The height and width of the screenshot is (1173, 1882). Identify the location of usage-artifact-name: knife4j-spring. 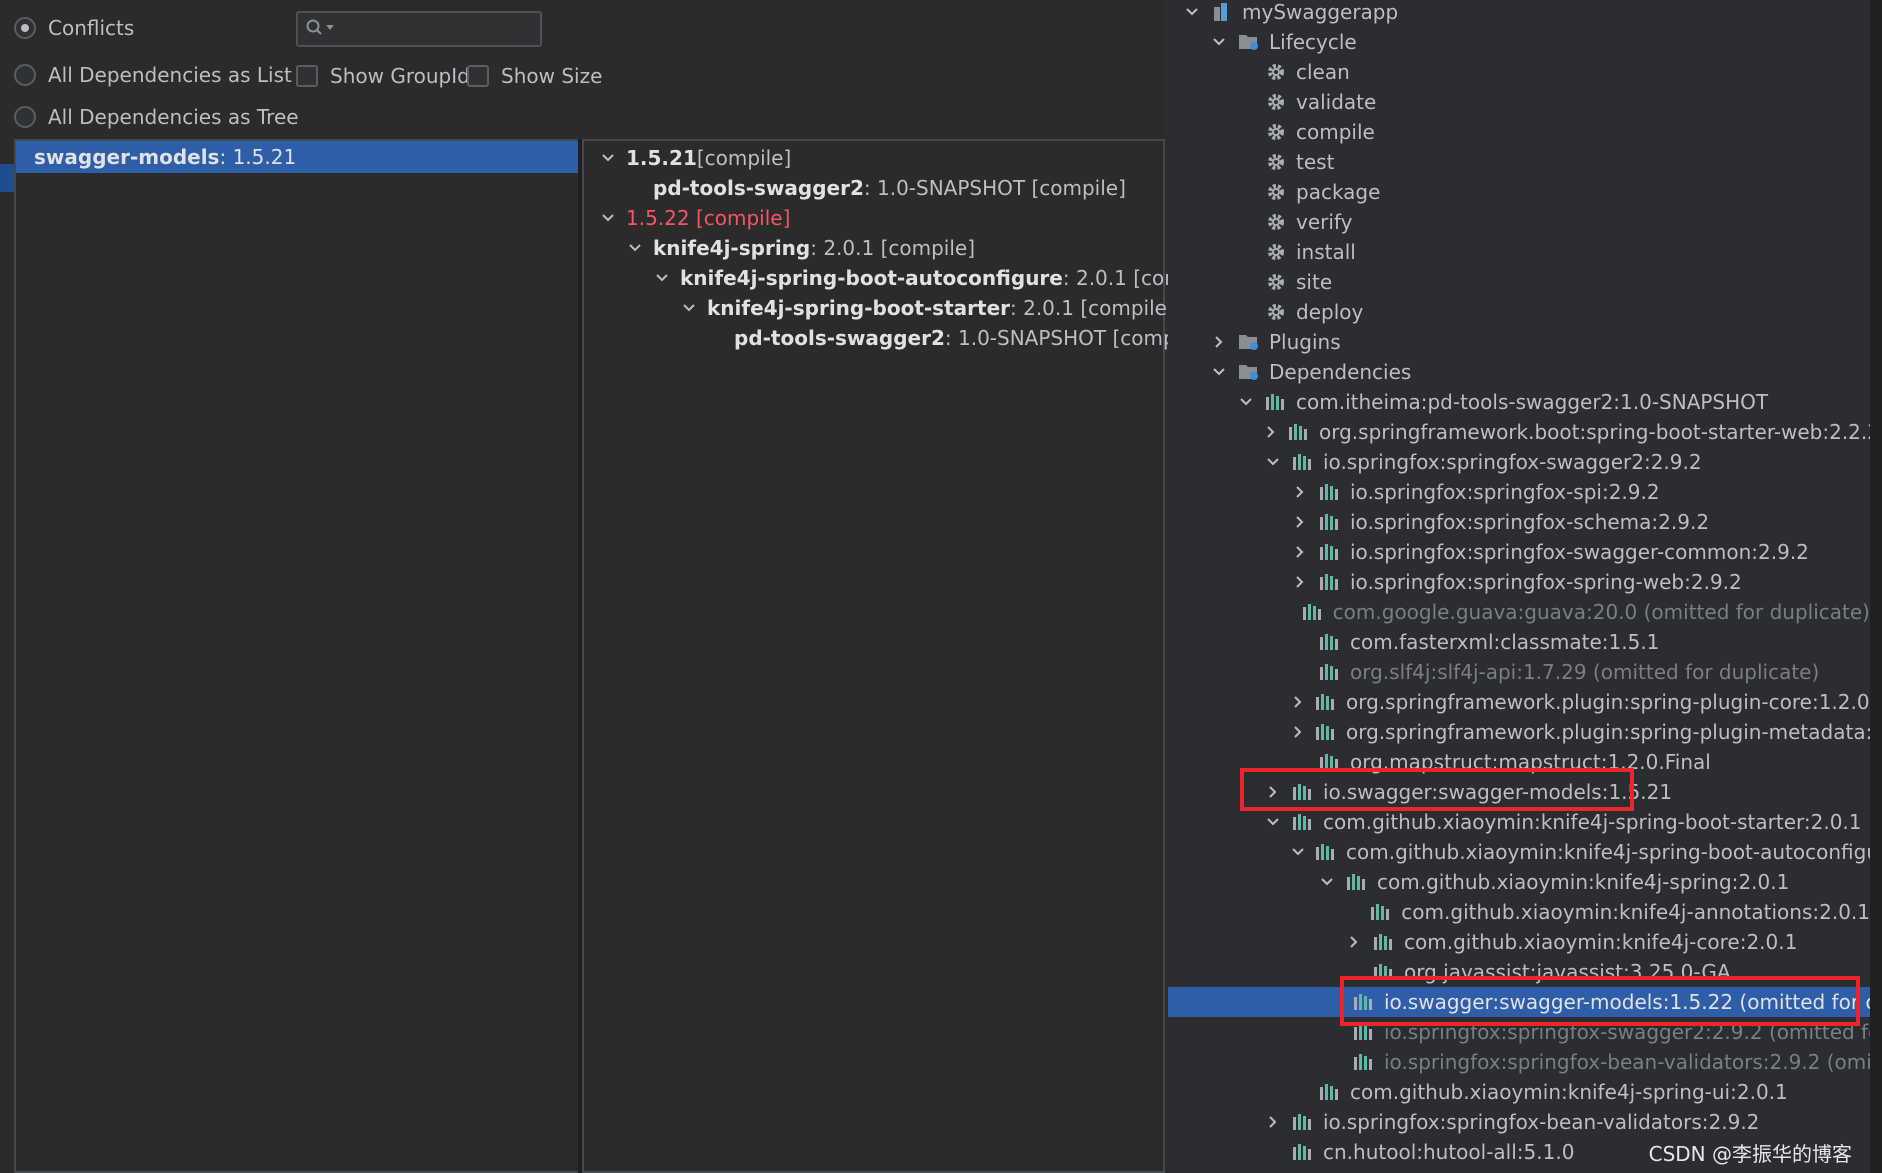
(732, 248).